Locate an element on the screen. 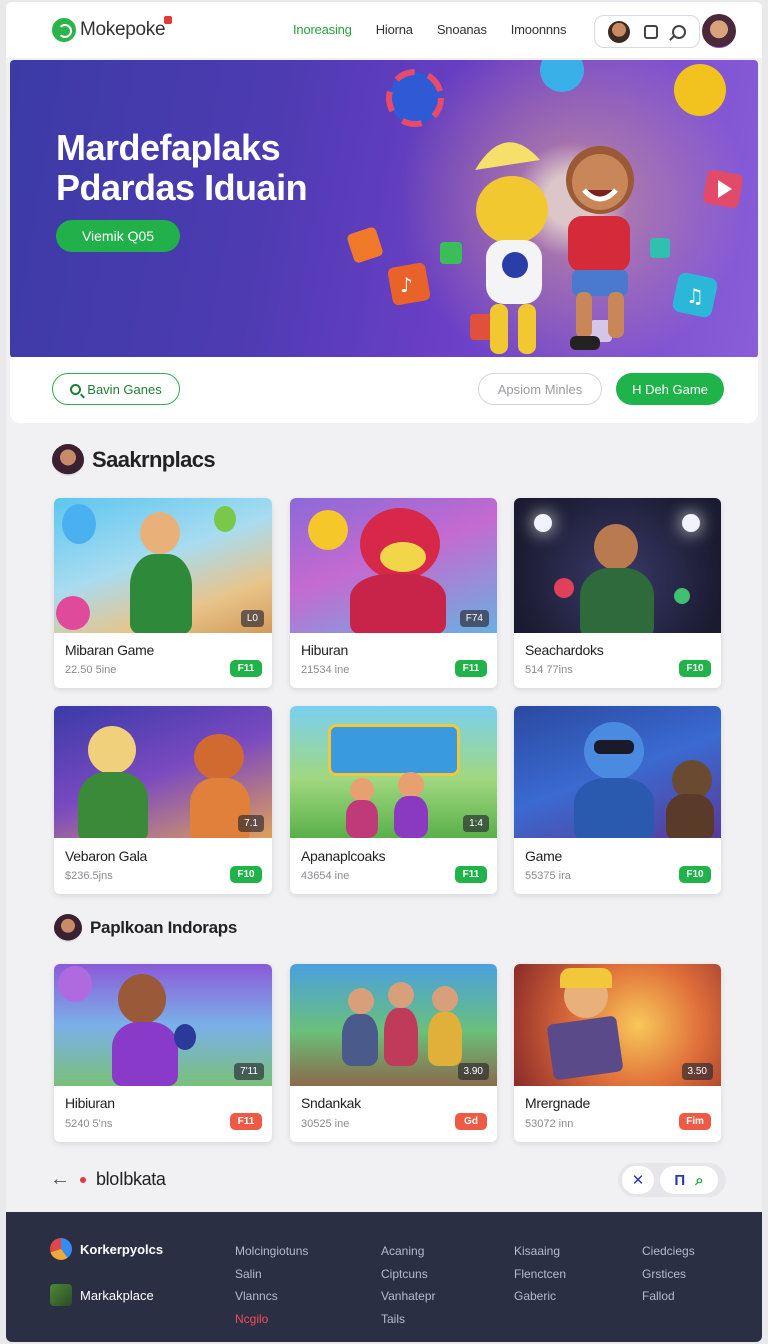 This screenshot has width=768, height=1344. game-card: 3.90 Sndankak 30525 ine Gd is located at coordinates (393, 1053).